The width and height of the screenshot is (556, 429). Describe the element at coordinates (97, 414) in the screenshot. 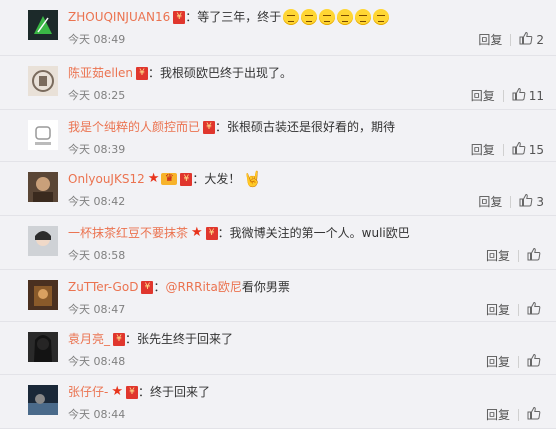

I see `comment-time: 今天 08:44` at that location.